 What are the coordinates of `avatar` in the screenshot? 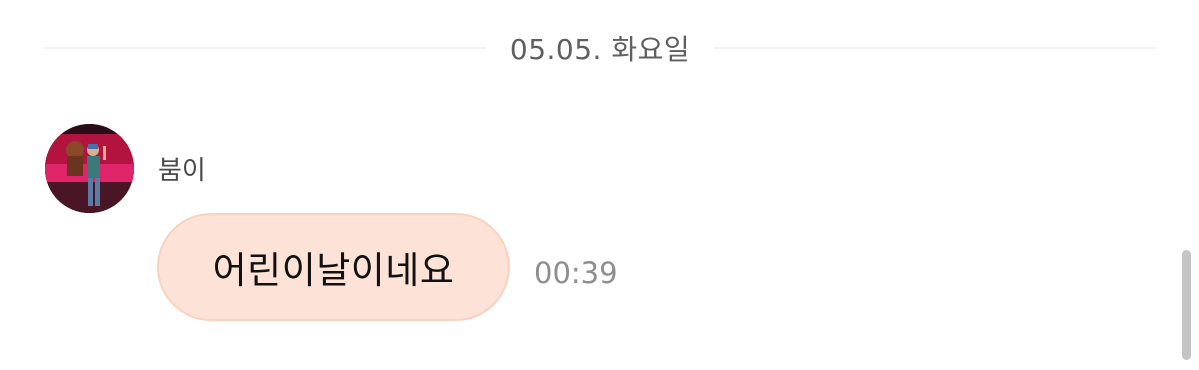 It's located at (89, 168).